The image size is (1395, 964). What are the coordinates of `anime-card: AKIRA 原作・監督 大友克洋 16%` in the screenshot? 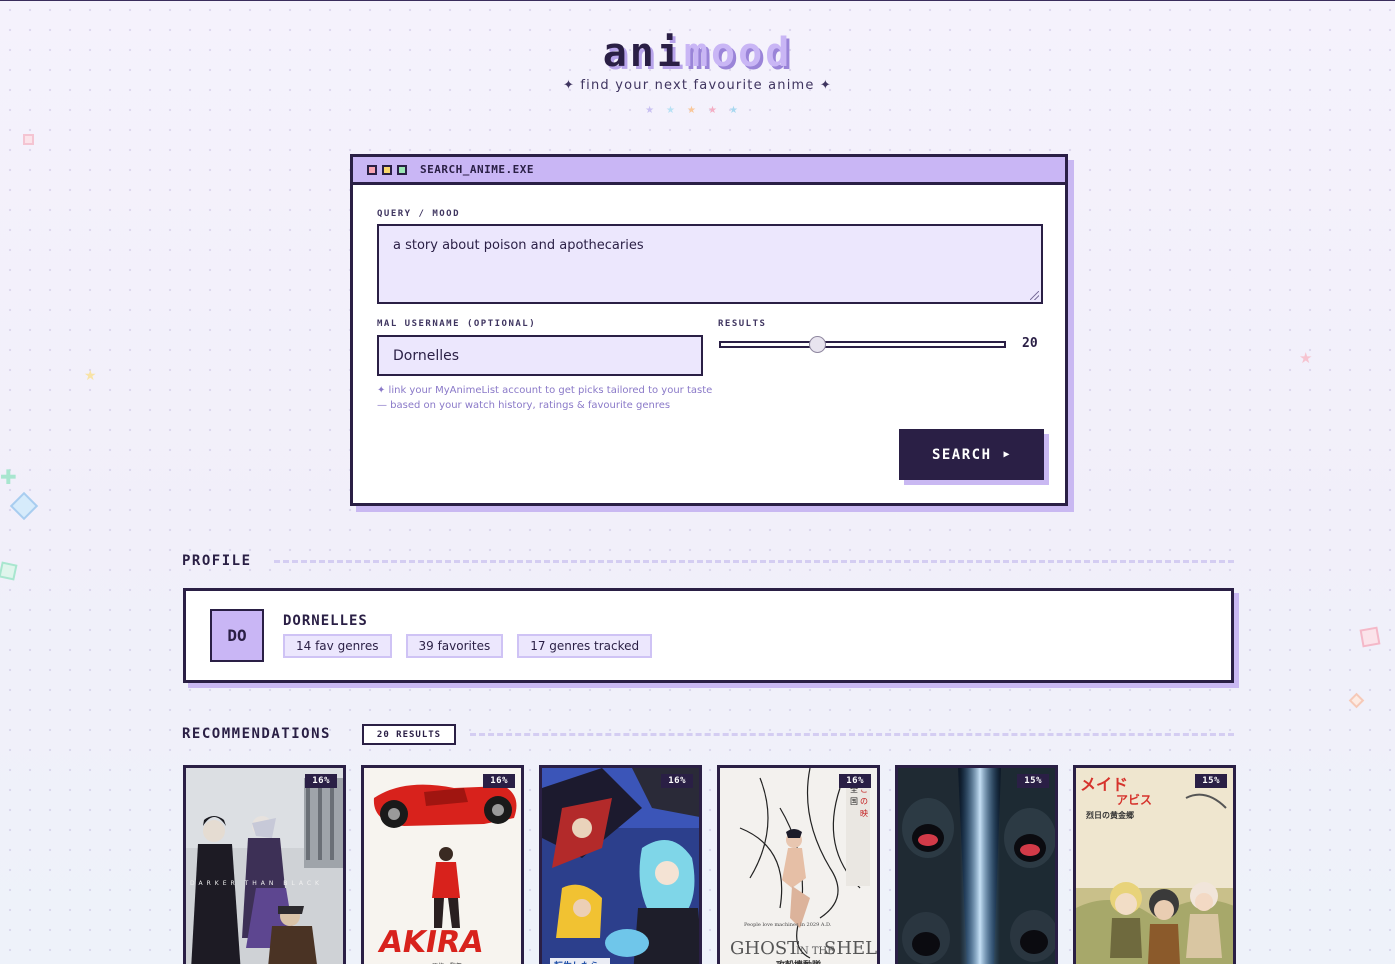 It's located at (442, 864).